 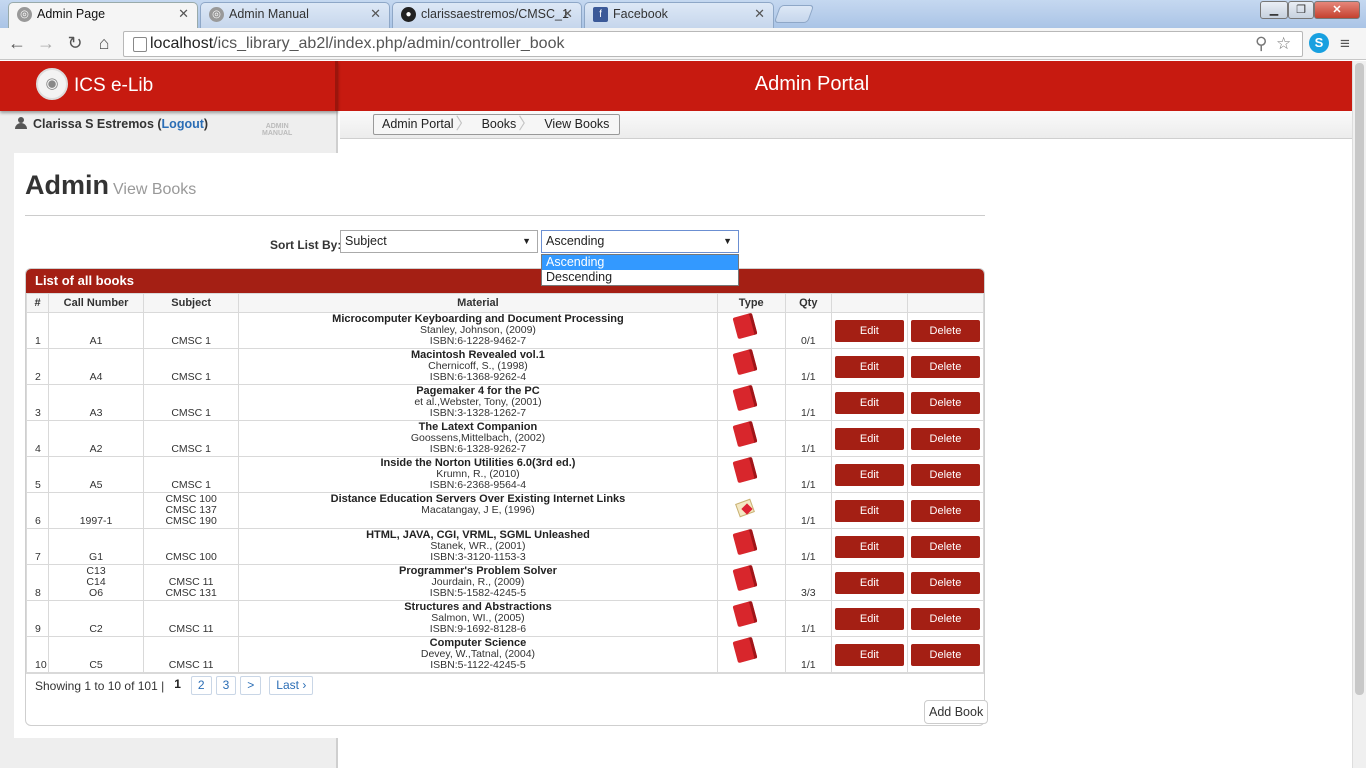 I want to click on menu-icon: ≡, so click(x=1345, y=44).